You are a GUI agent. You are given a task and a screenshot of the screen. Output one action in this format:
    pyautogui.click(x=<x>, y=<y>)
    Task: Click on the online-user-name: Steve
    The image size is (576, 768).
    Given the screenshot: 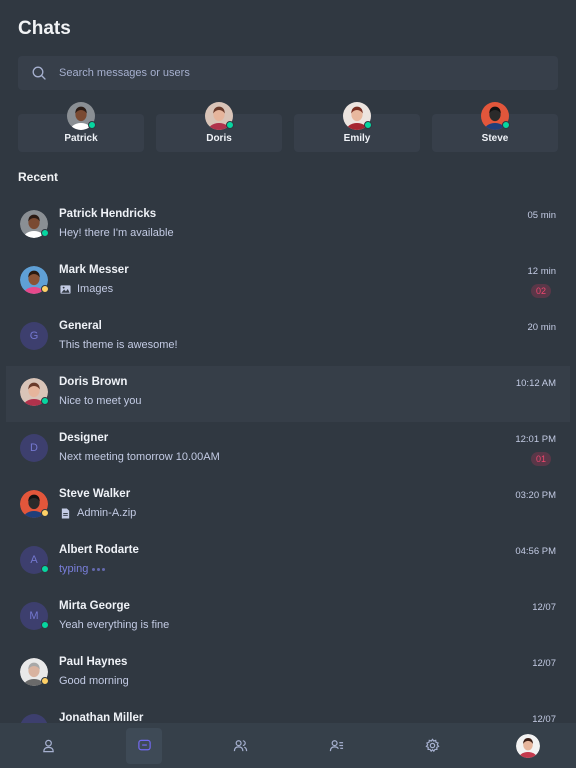 What is the action you would take?
    pyautogui.click(x=495, y=138)
    